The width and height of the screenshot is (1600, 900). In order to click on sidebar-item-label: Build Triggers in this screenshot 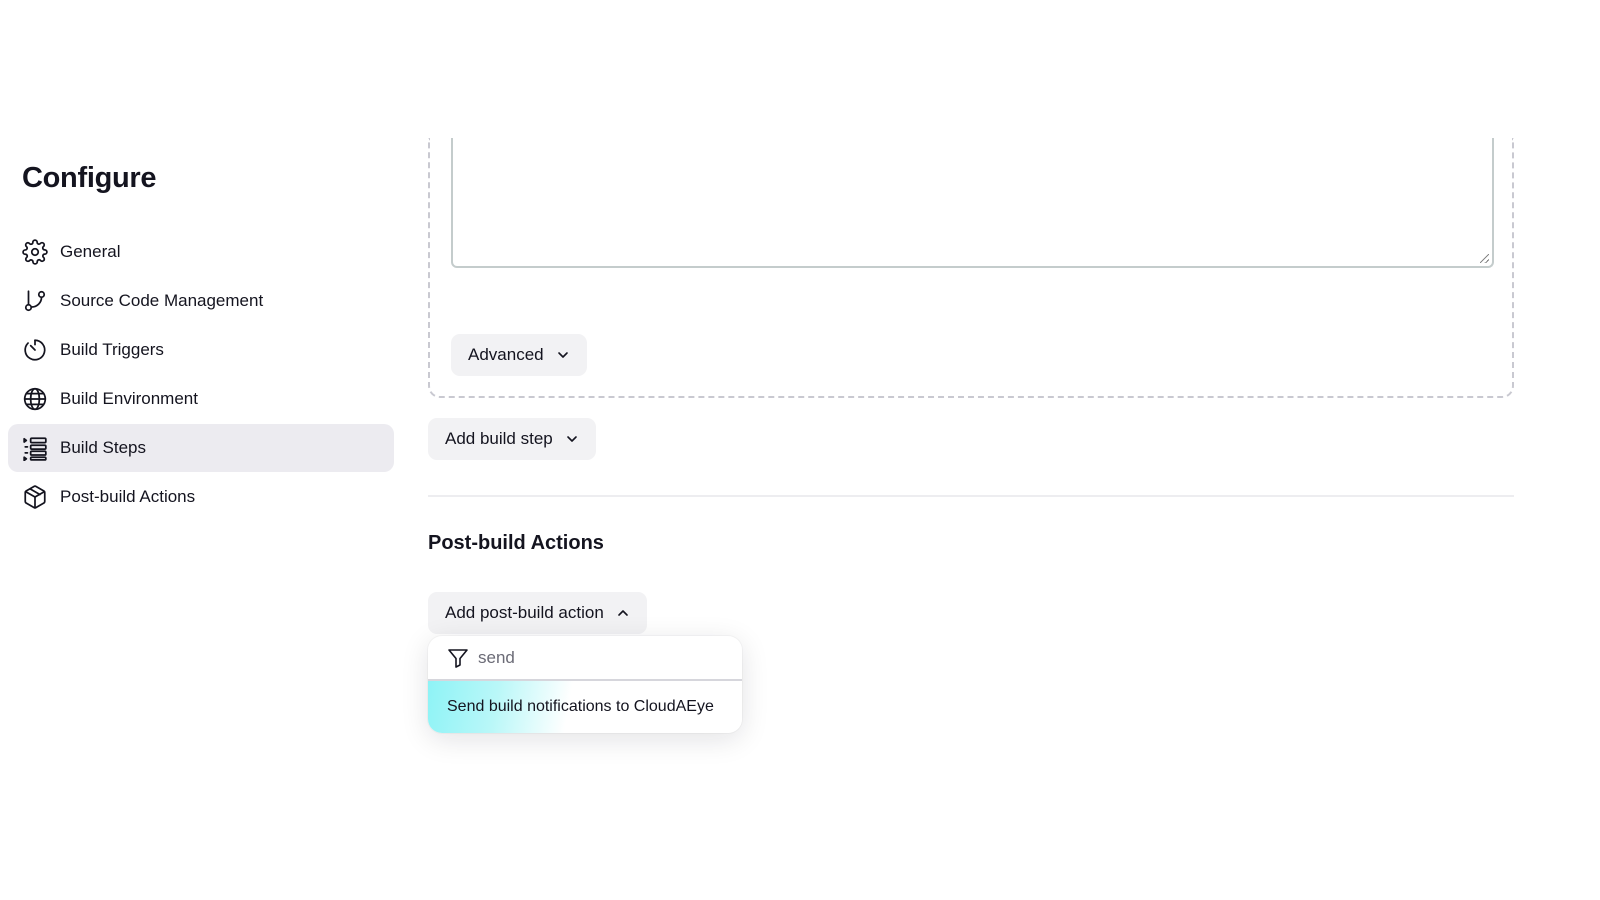, I will do `click(112, 349)`.